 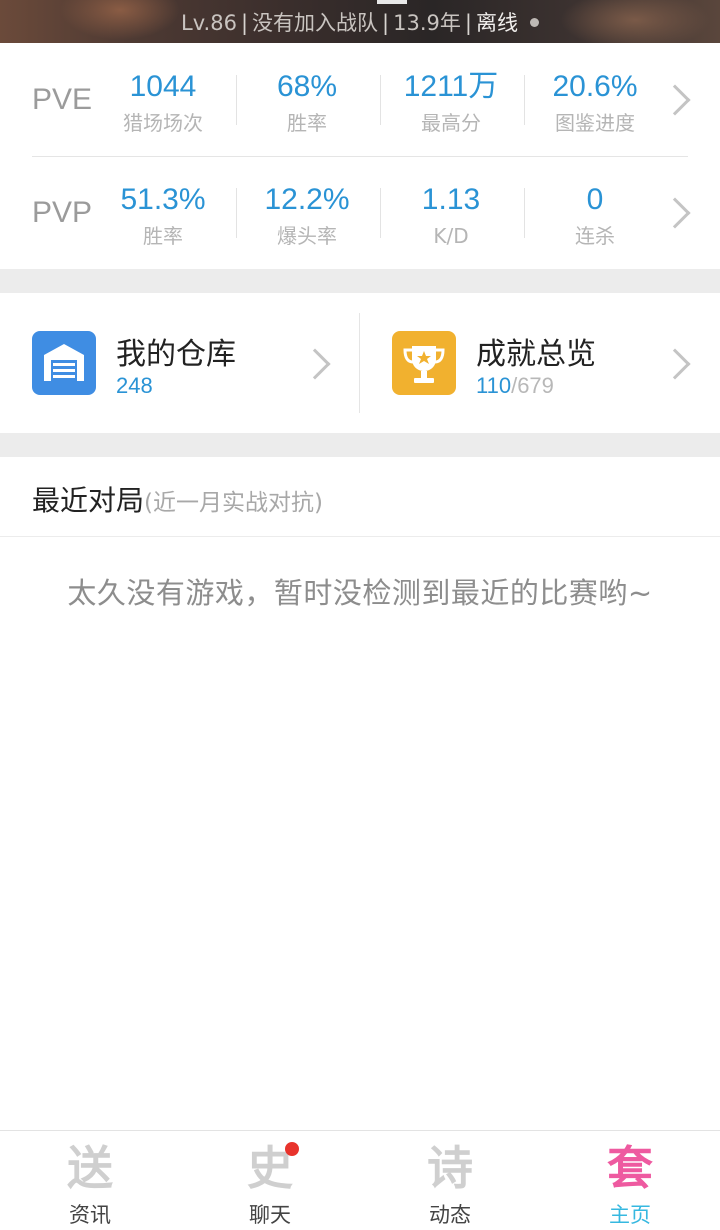 I want to click on profile-banner: Lv.86 | 没有加入战队 | 13.9年 | 离线, so click(x=360, y=21).